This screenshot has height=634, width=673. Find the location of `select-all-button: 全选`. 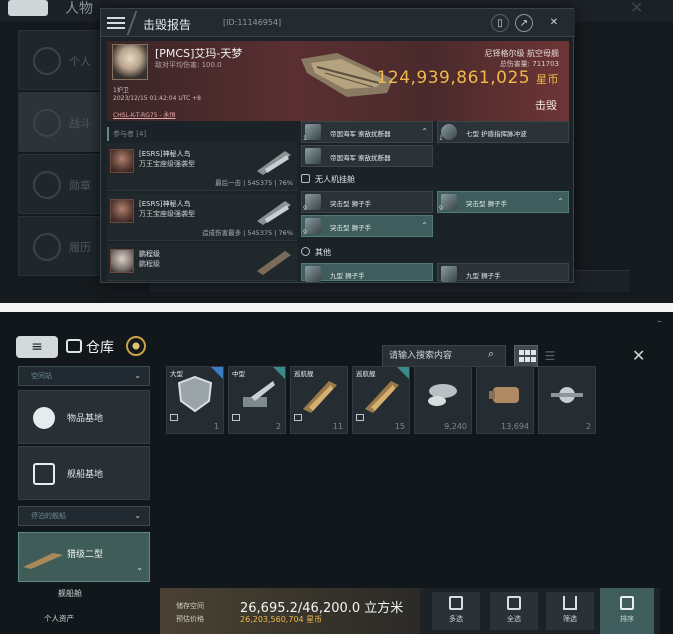

select-all-button: 全选 is located at coordinates (514, 611).